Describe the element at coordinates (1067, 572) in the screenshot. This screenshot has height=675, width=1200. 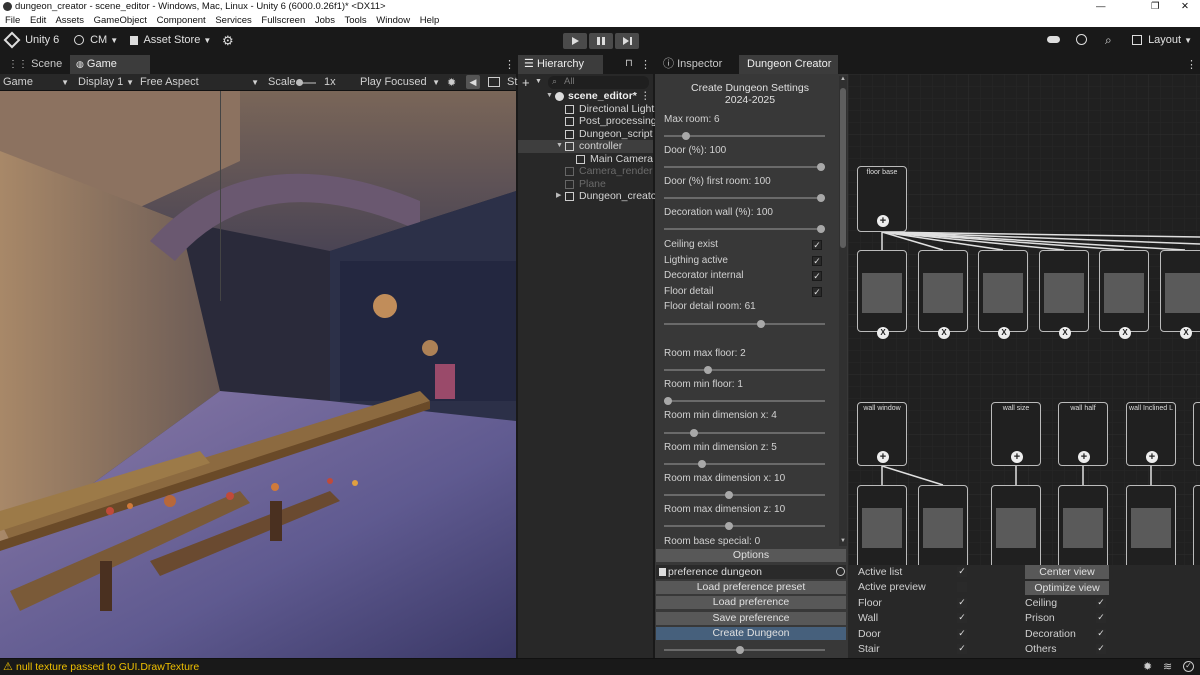
I see `center-view-button: Center view` at that location.